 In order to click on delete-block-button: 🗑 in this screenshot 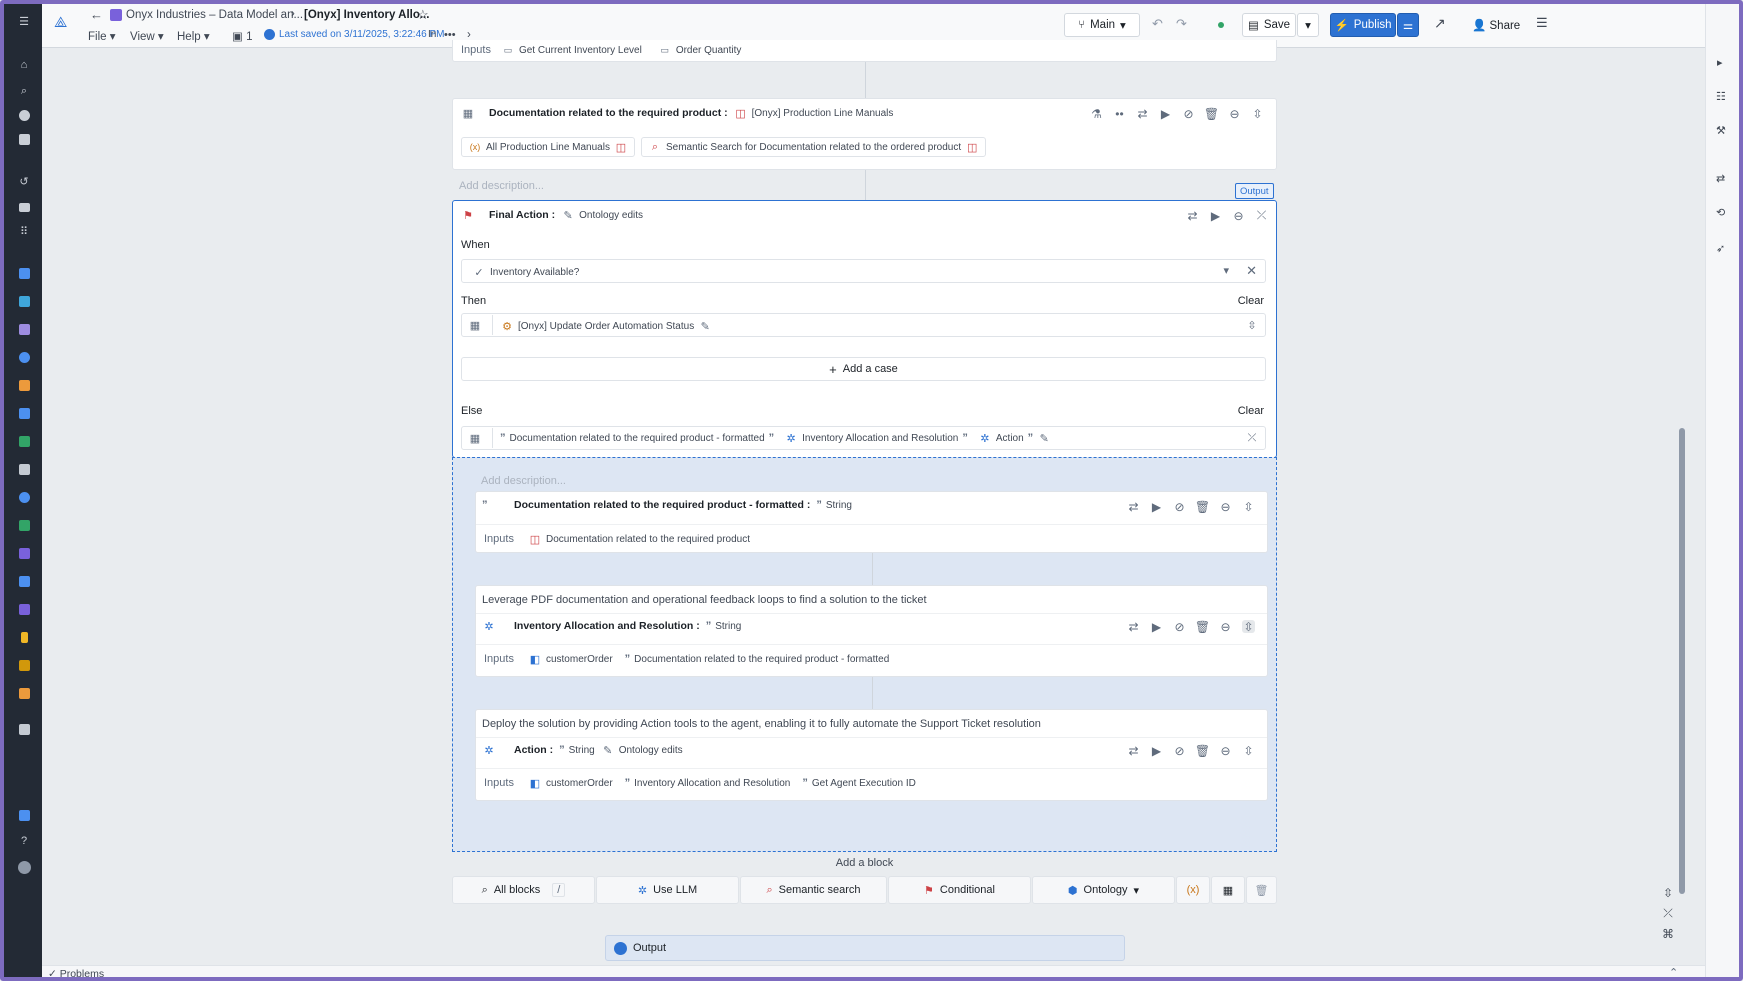, I will do `click(1261, 890)`.